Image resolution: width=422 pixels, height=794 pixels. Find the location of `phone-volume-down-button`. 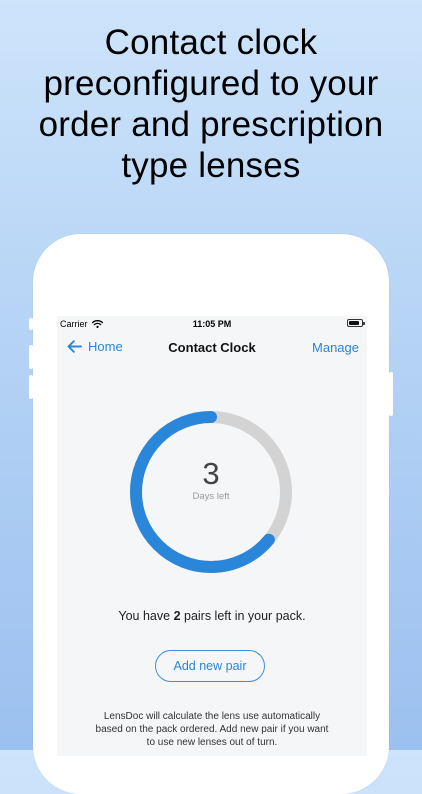

phone-volume-down-button is located at coordinates (31, 387).